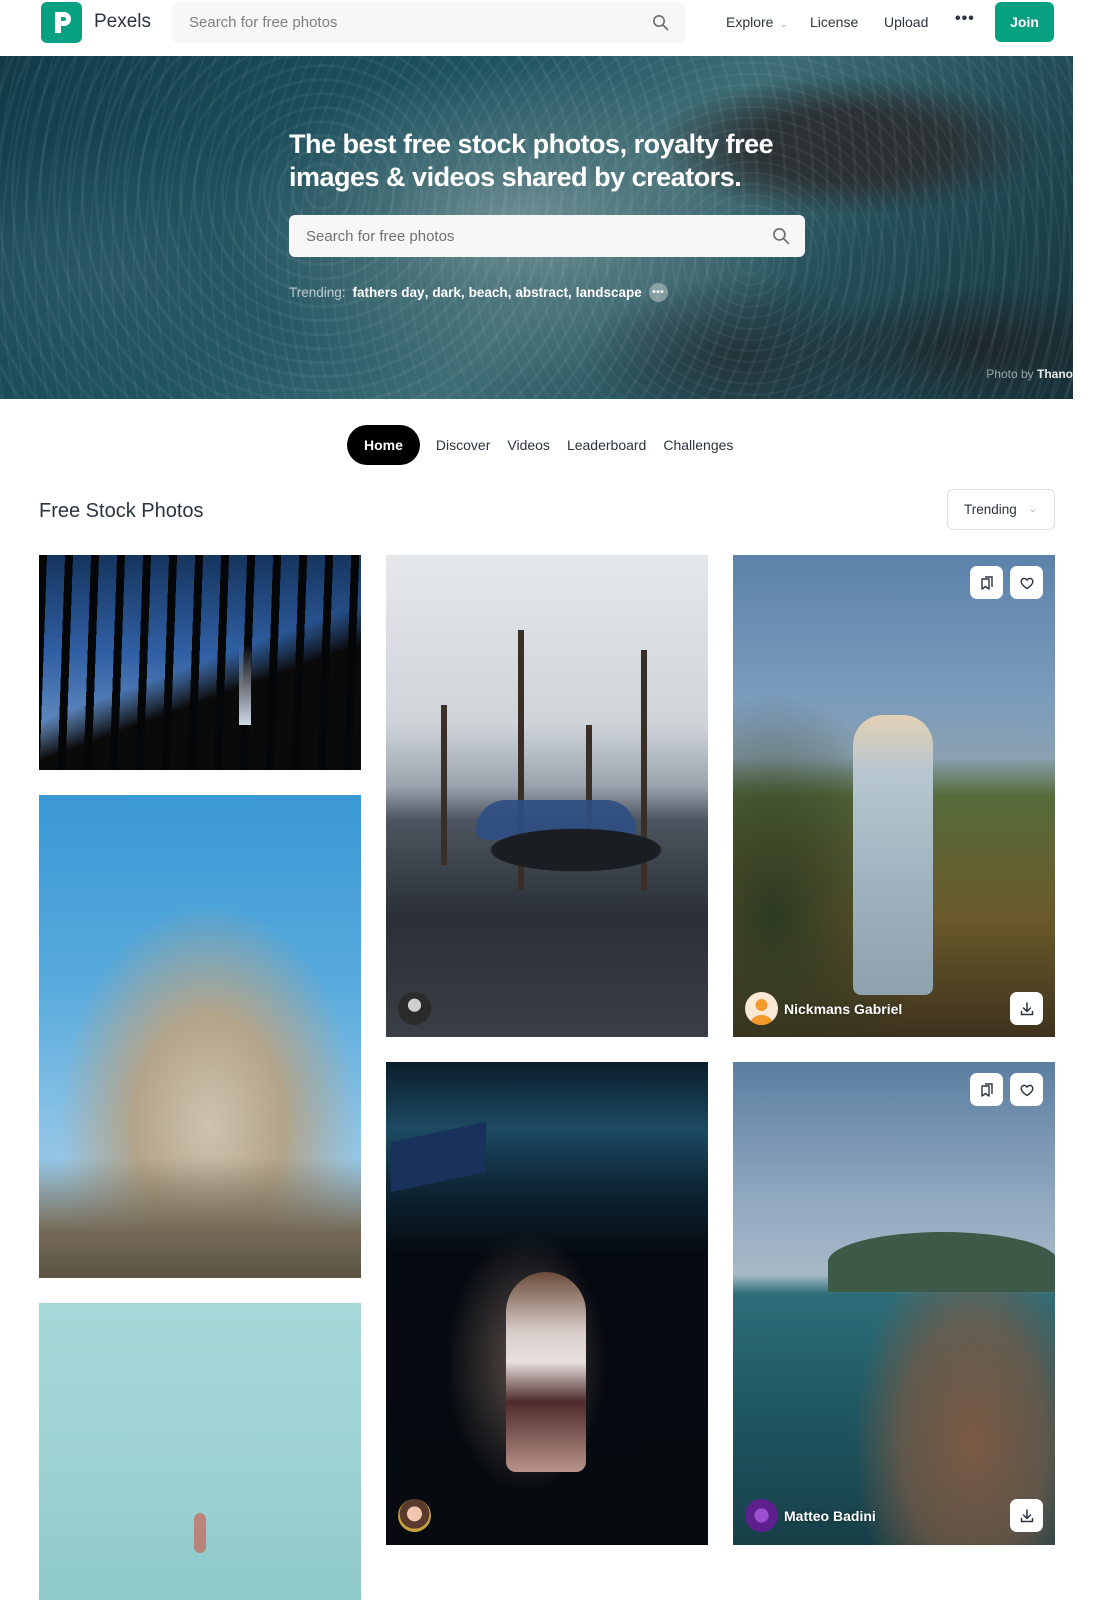 Image resolution: width=1095 pixels, height=1600 pixels. I want to click on tab-challenges: Challenges, so click(698, 445).